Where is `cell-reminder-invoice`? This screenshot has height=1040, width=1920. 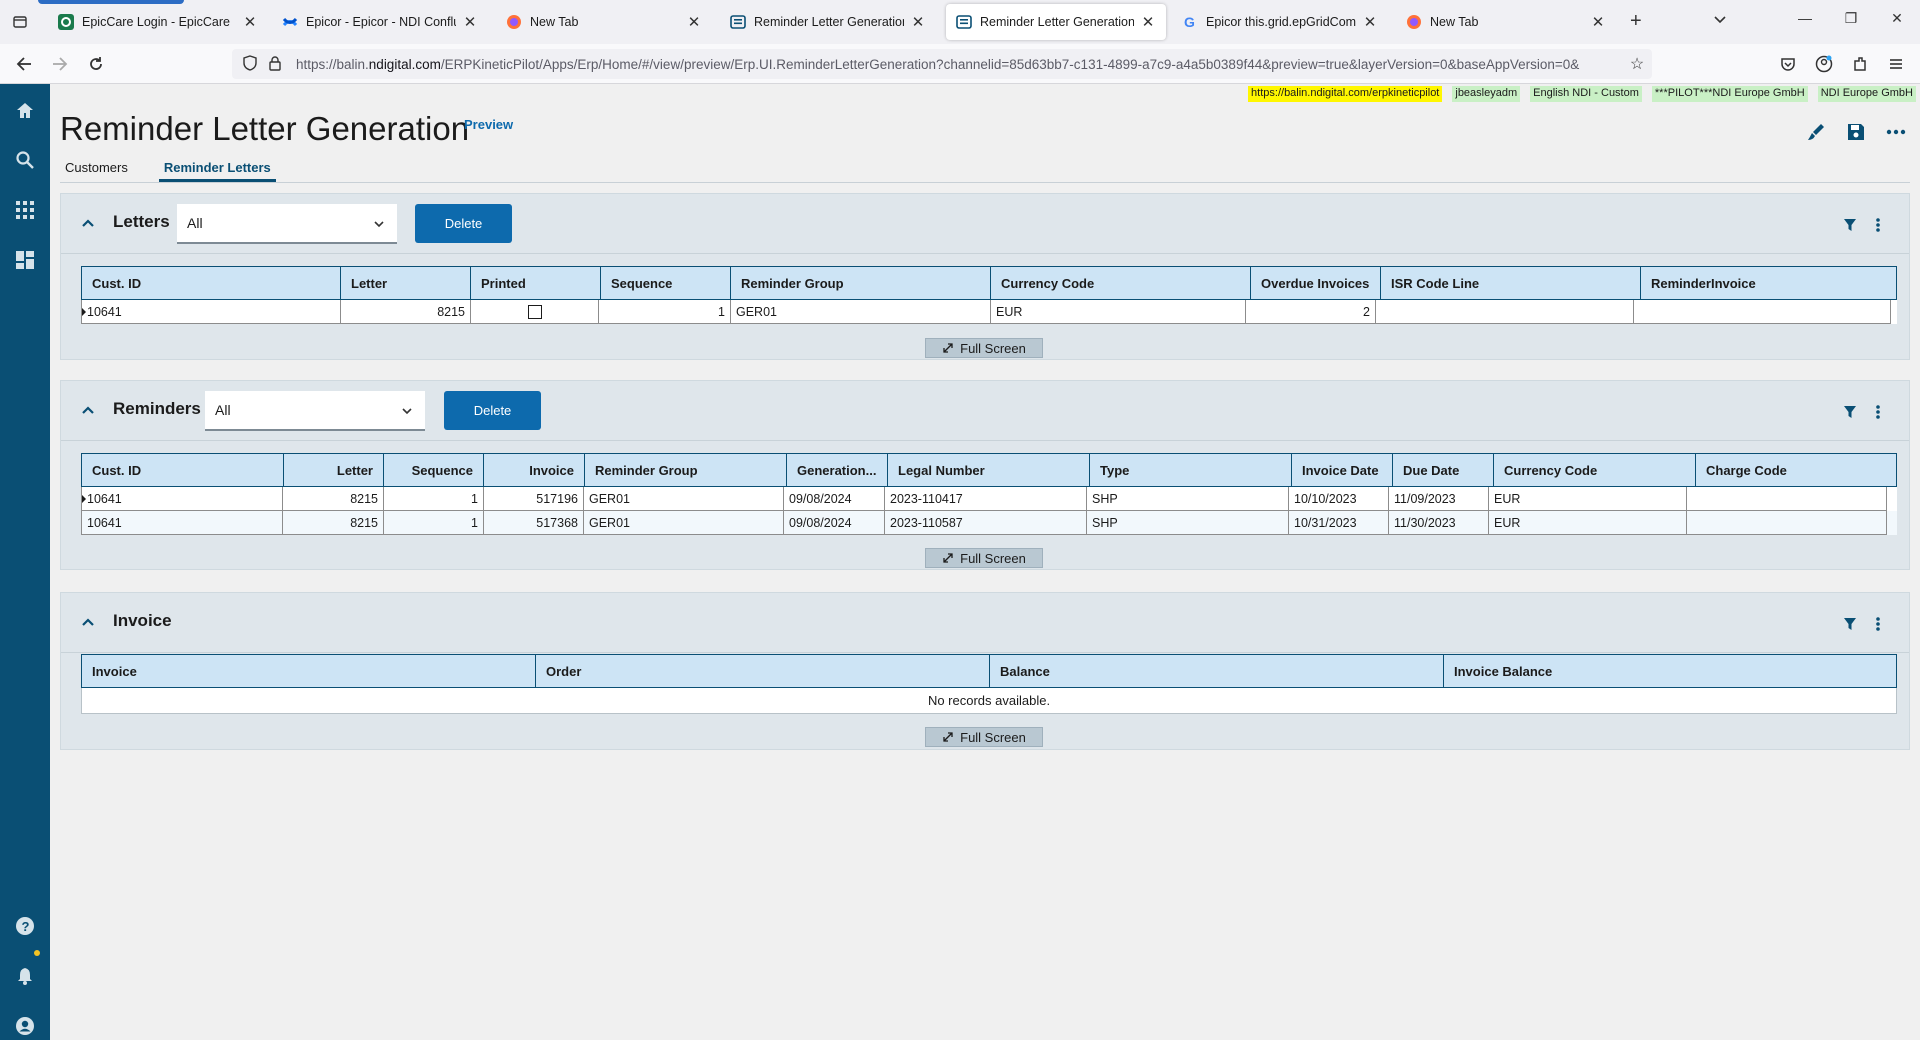 cell-reminder-invoice is located at coordinates (1762, 312).